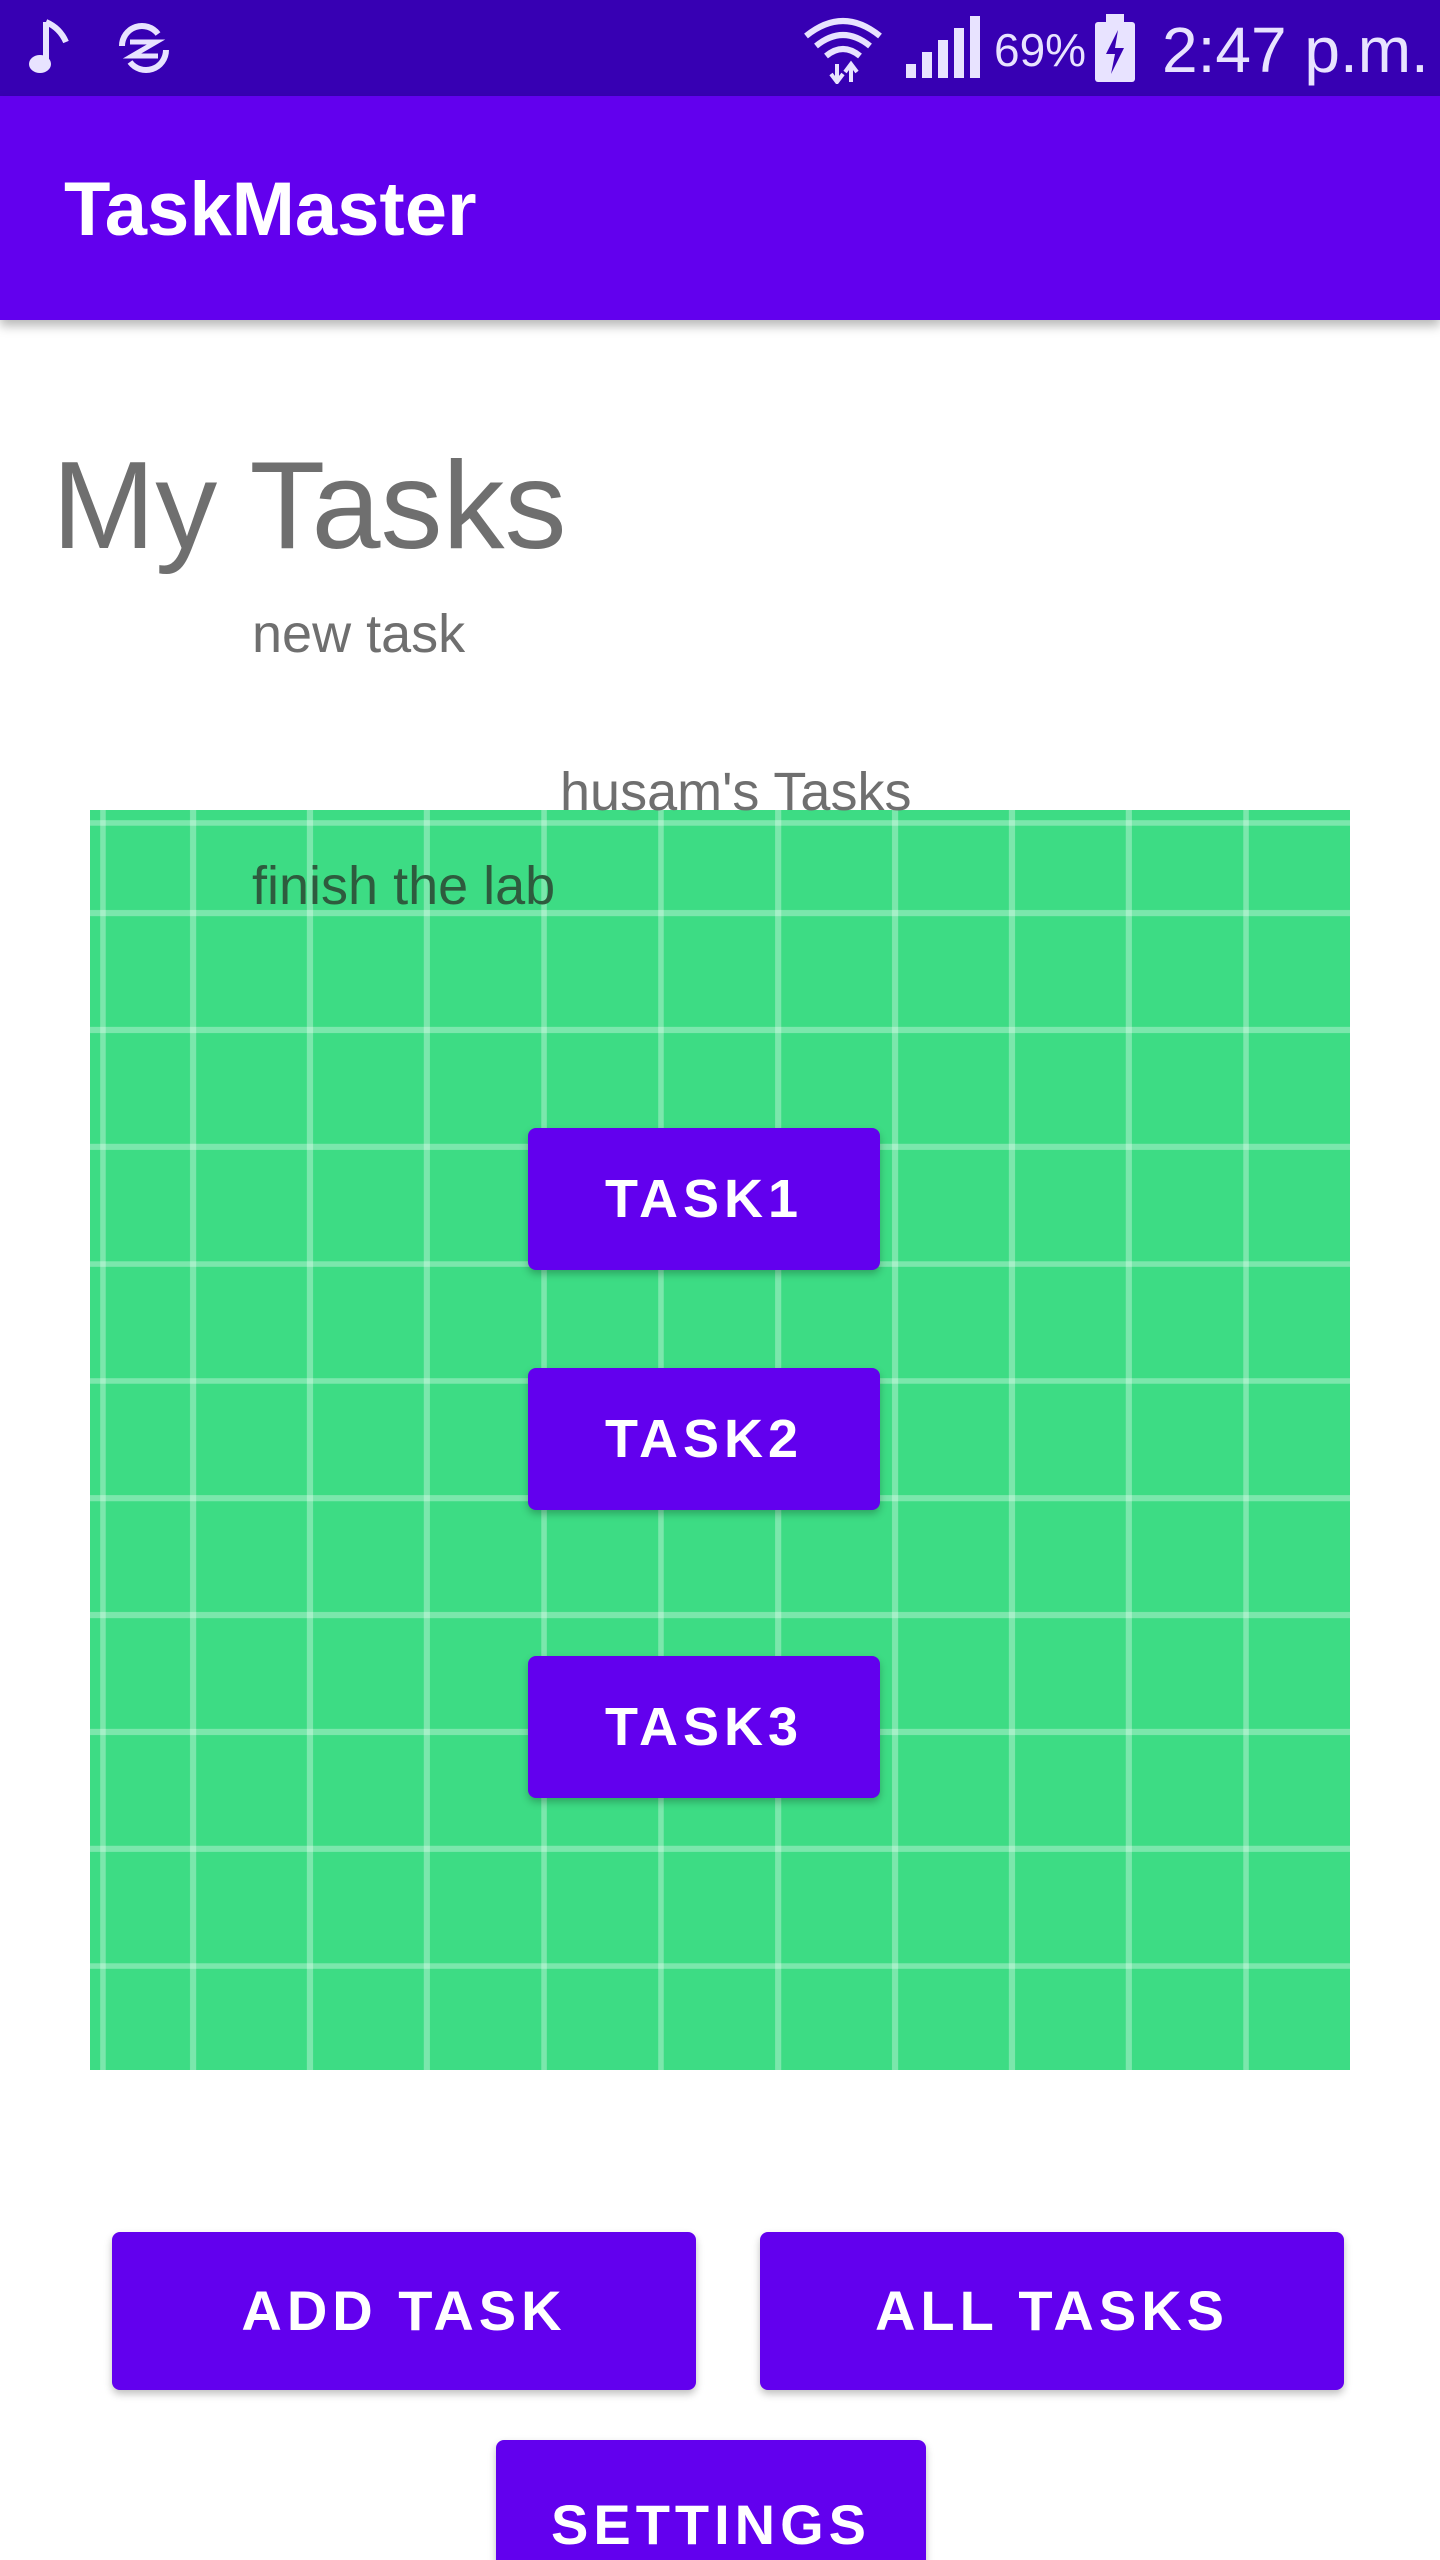  I want to click on clock: 2:47 p.m., so click(1295, 50).